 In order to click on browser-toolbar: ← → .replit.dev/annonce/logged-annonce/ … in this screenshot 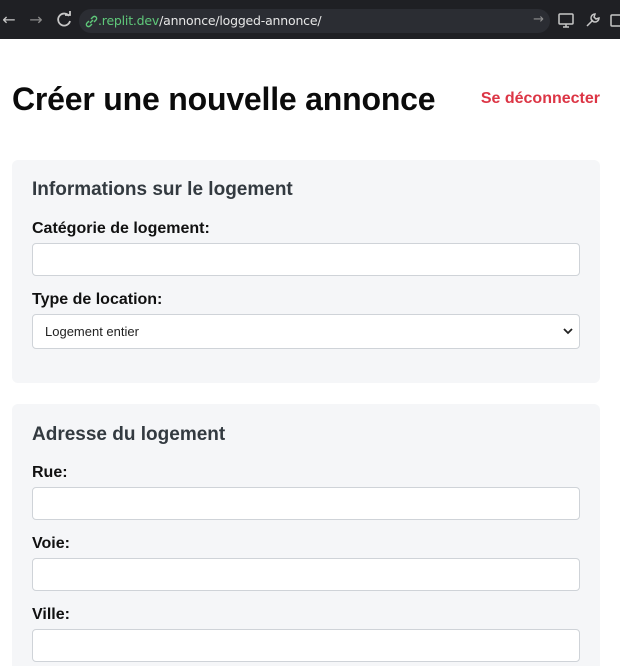, I will do `click(310, 19)`.